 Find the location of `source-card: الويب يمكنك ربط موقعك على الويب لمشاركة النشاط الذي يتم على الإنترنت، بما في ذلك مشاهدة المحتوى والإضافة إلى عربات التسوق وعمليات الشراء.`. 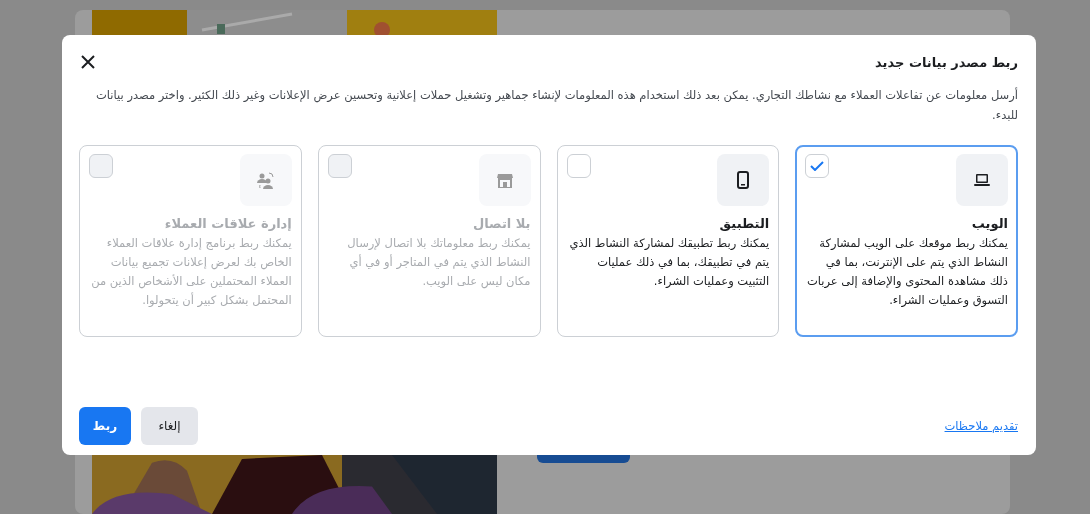

source-card: الويب يمكنك ربط موقعك على الويب لمشاركة النشاط الذي يتم على الإنترنت، بما في ذلك مشاهدة المحتوى والإضافة إلى عربات التسوق وعمليات الشراء. is located at coordinates (906, 241).